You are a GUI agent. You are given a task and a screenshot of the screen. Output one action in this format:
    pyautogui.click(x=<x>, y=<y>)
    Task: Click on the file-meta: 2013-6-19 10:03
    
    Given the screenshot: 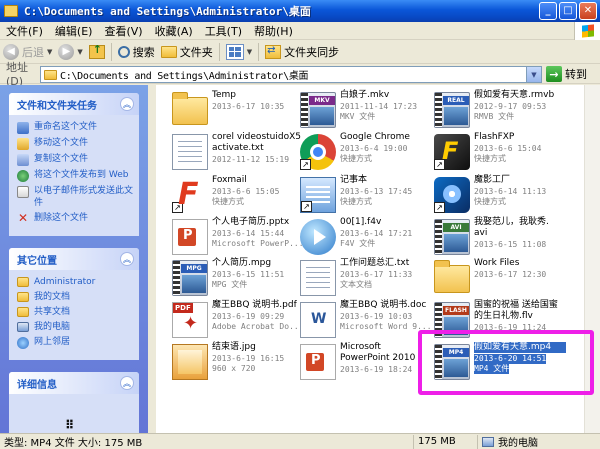 What is the action you would take?
    pyautogui.click(x=376, y=316)
    